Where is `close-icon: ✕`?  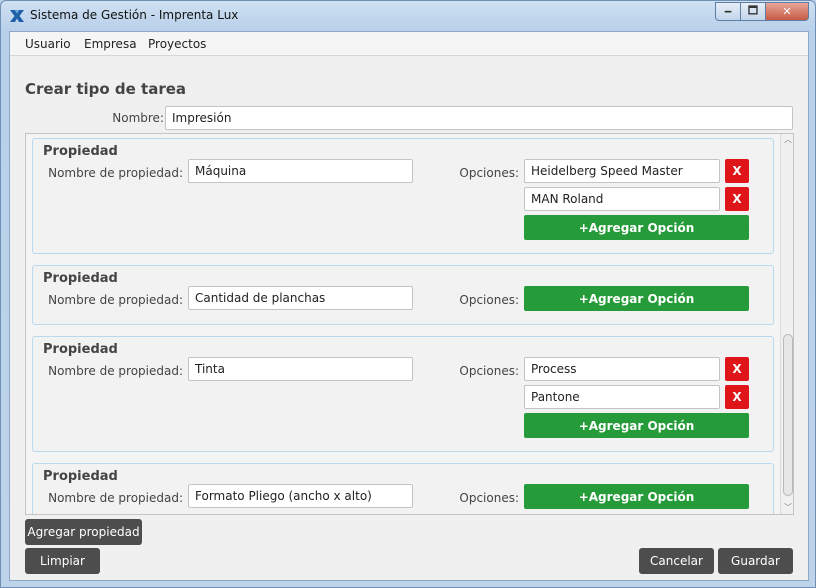 close-icon: ✕ is located at coordinates (787, 11).